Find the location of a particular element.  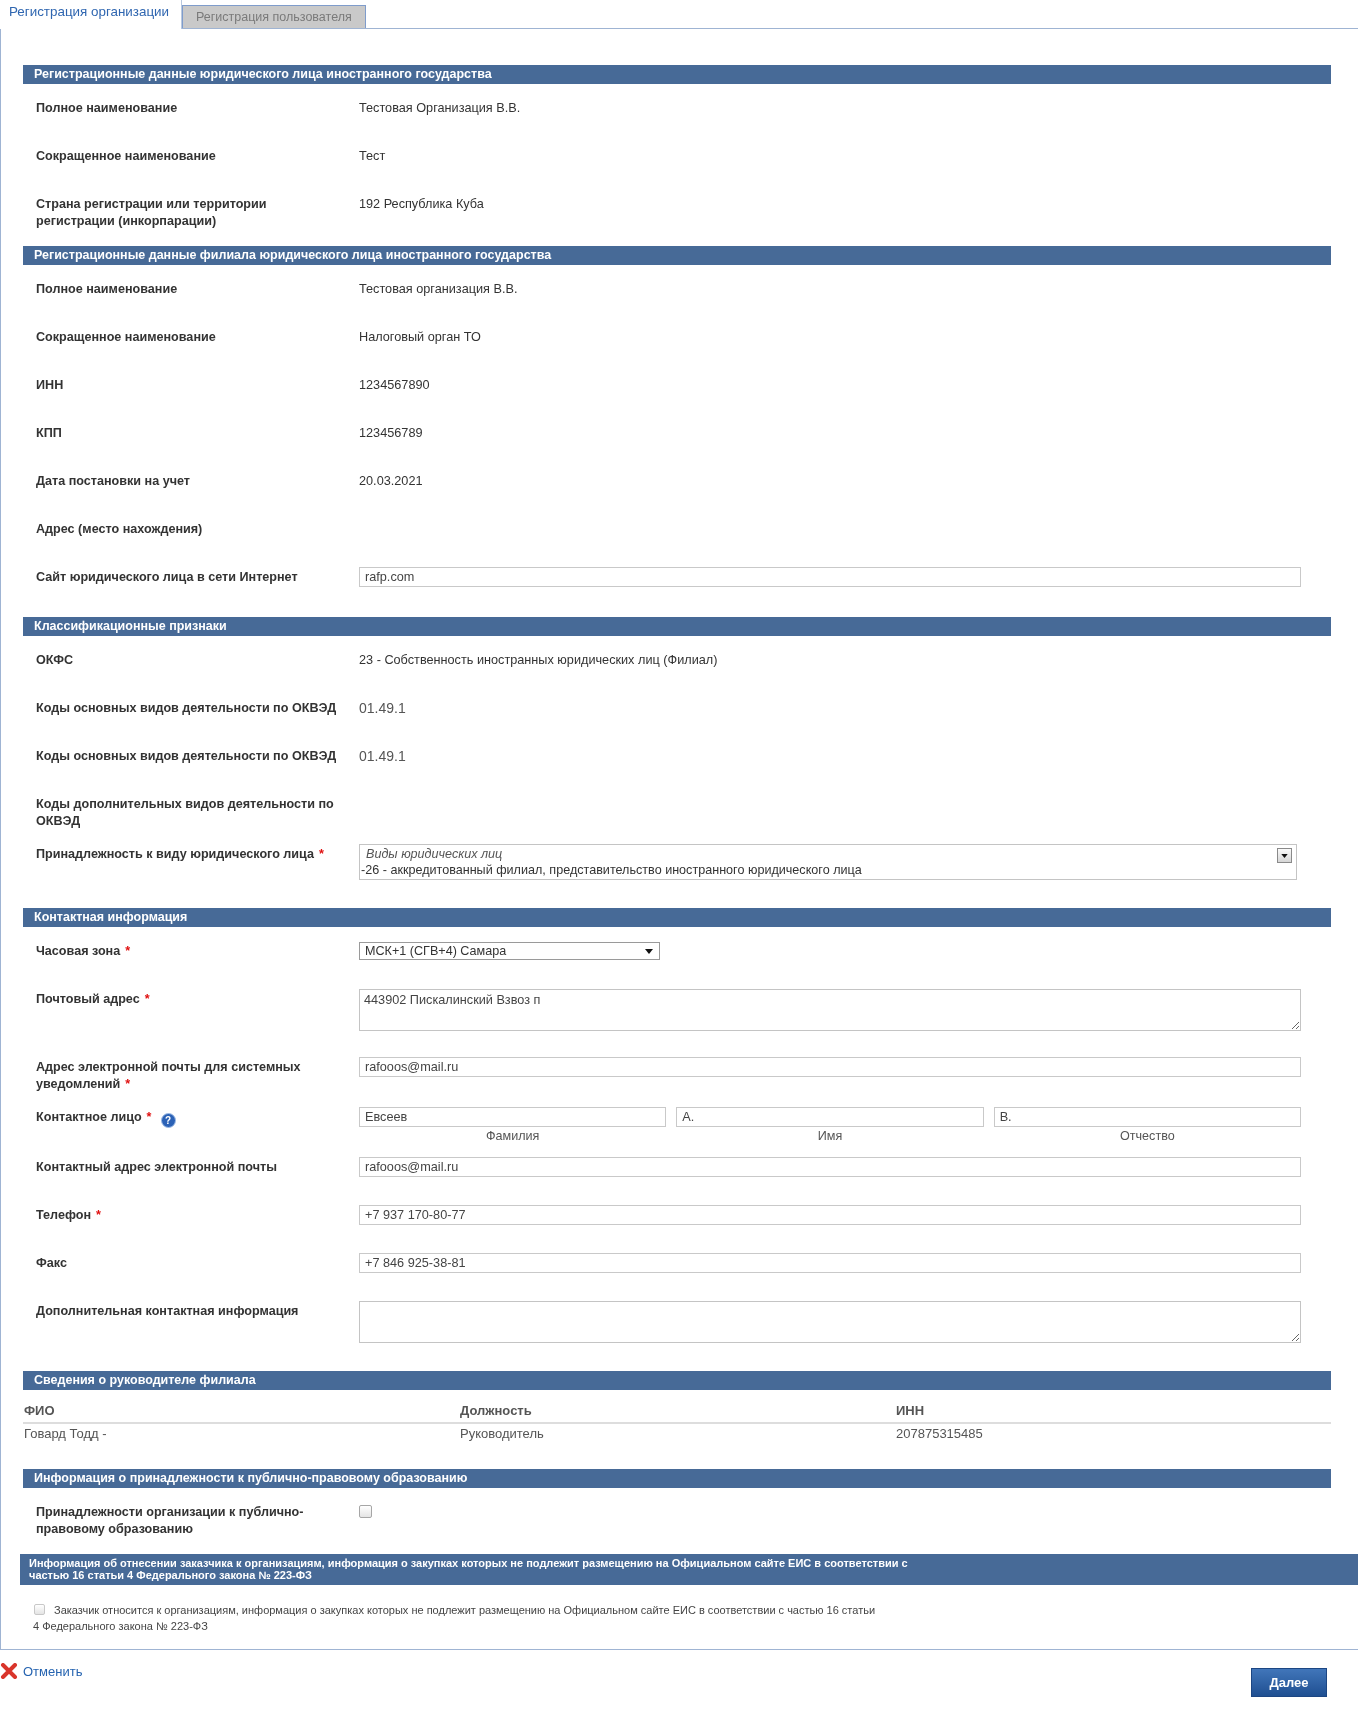

field-value: Тест is located at coordinates (373, 156).